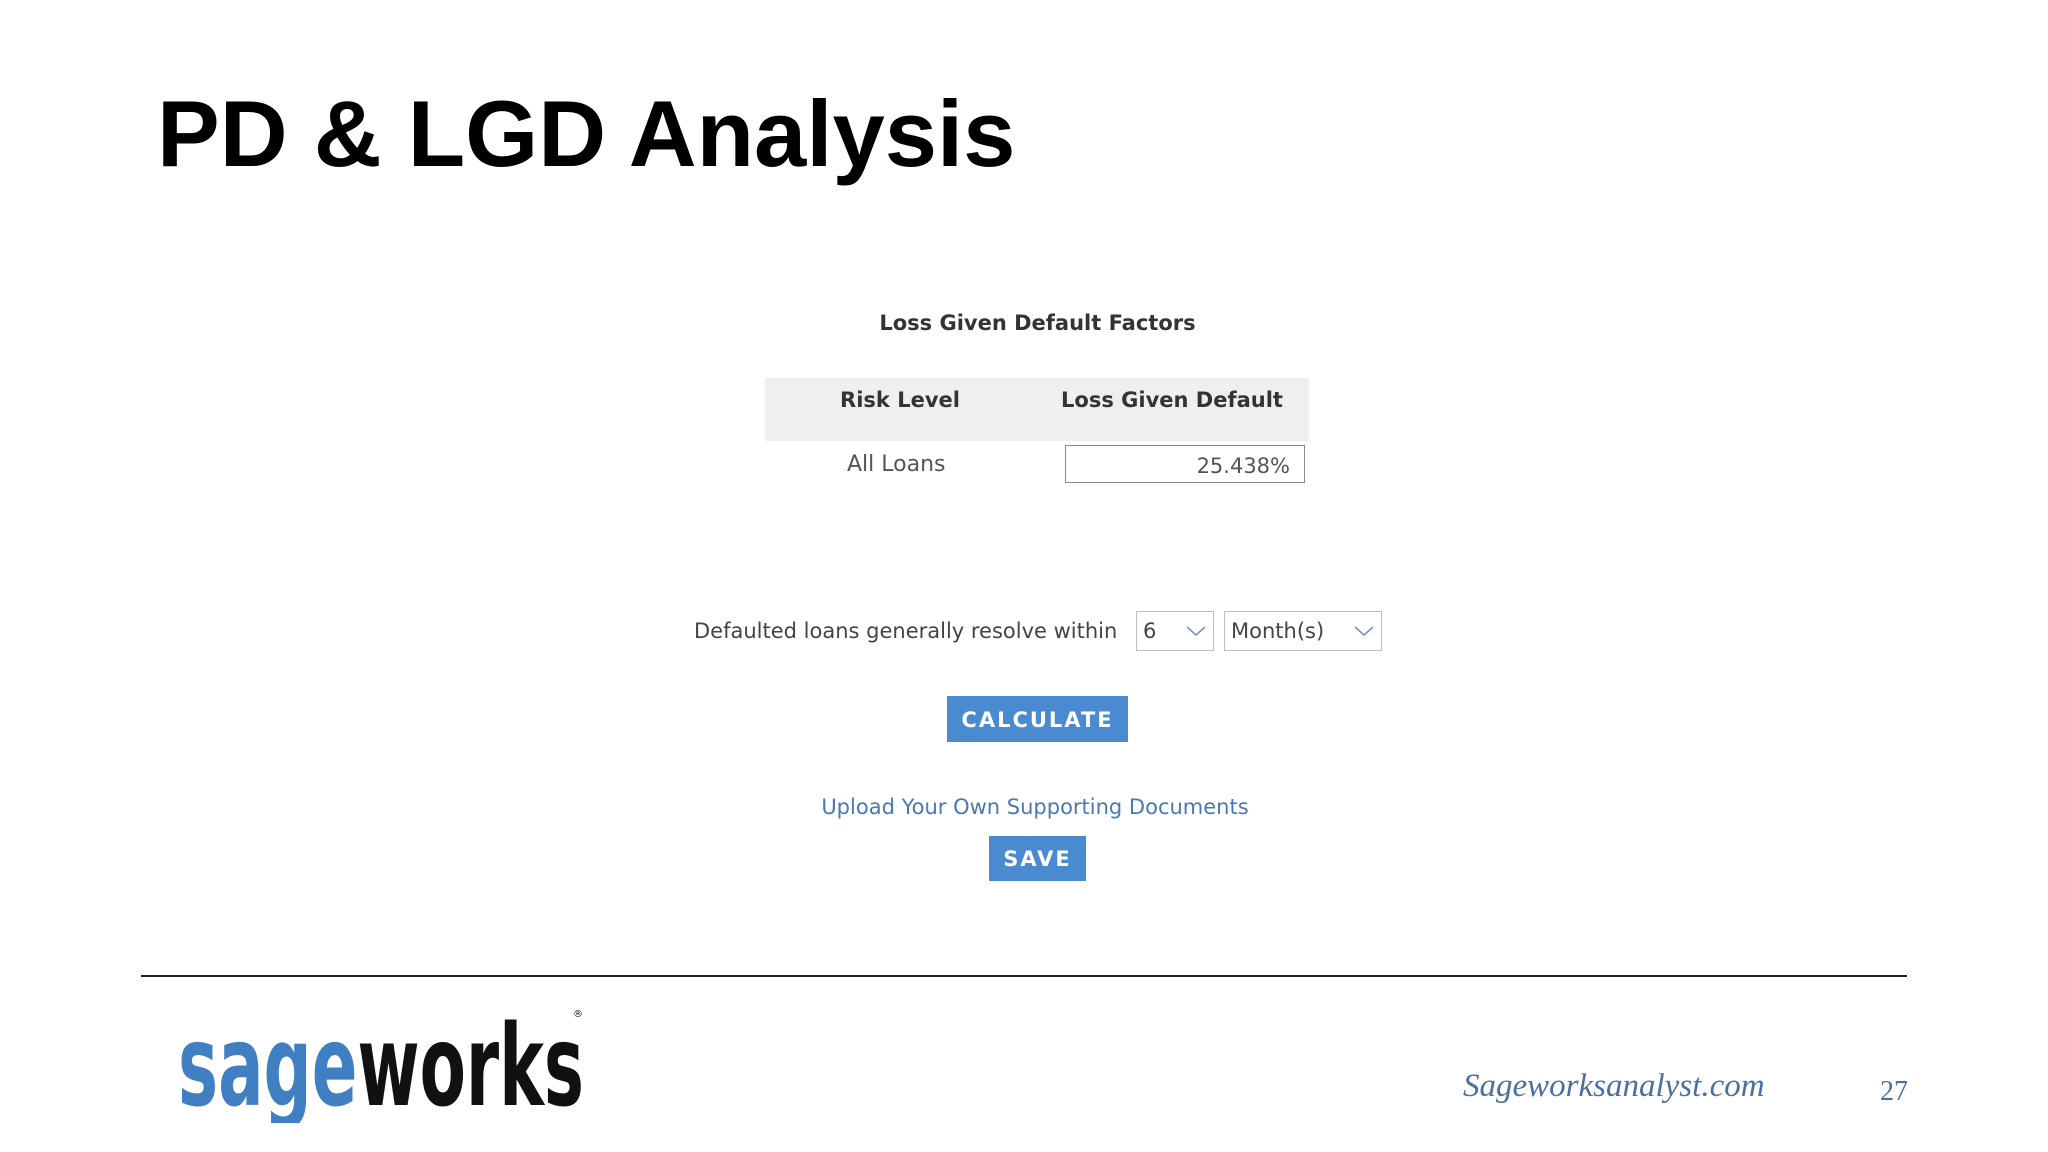 The height and width of the screenshot is (1152, 2048). What do you see at coordinates (1185, 464) in the screenshot?
I see `loss-given-default-field: 25.438%` at bounding box center [1185, 464].